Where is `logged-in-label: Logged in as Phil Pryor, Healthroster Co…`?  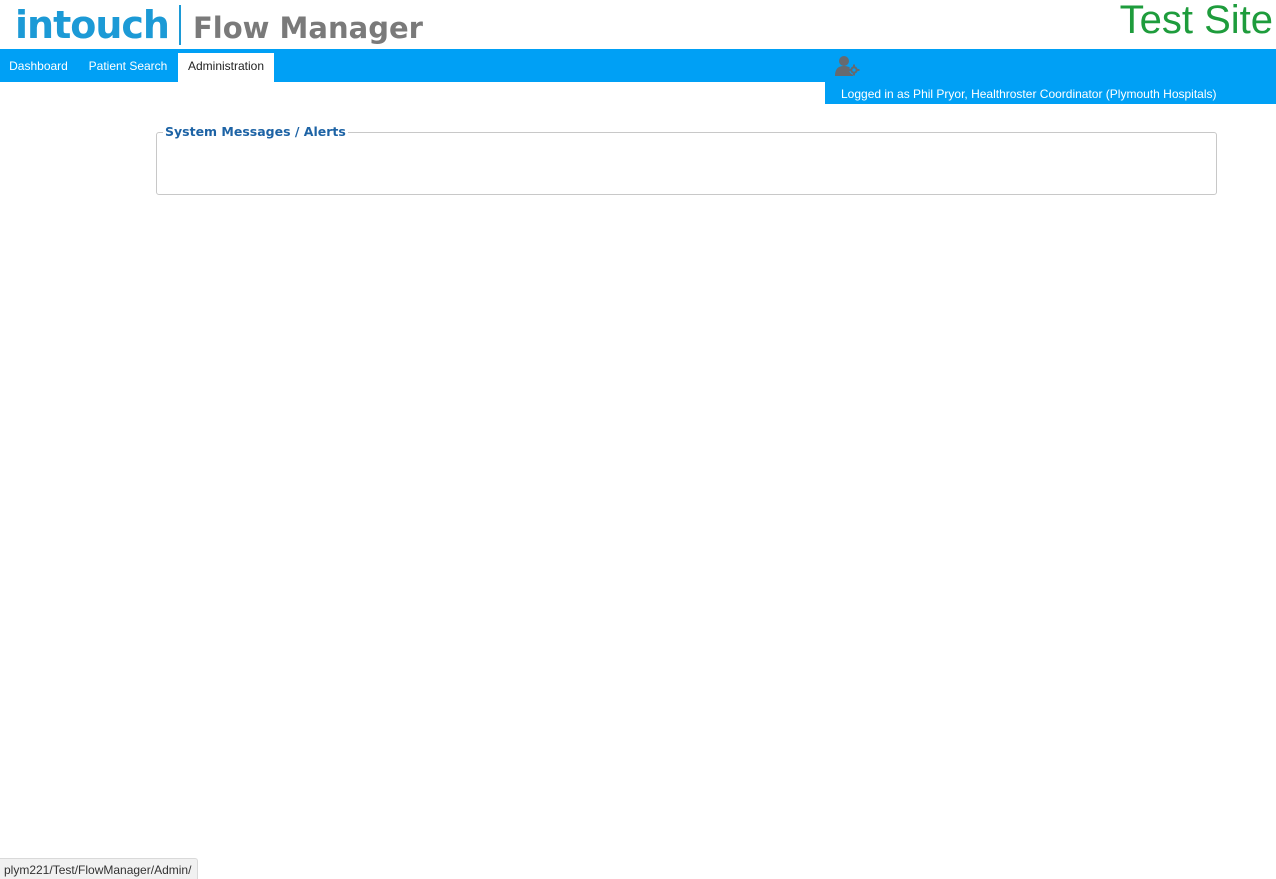
logged-in-label: Logged in as Phil Pryor, Healthroster Co… is located at coordinates (1029, 94).